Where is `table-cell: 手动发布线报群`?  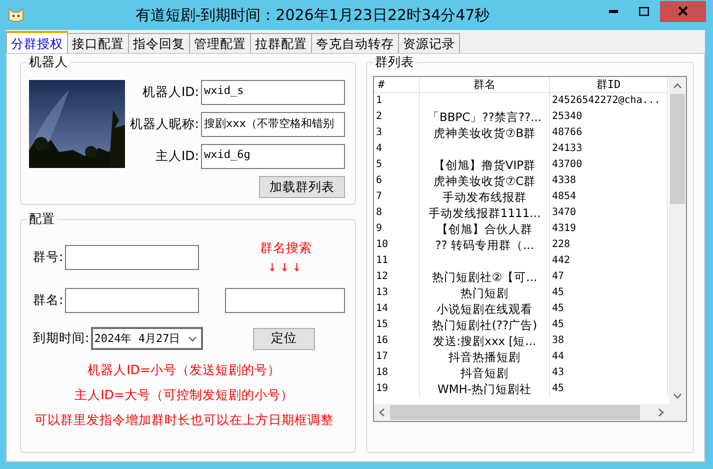
table-cell: 手动发布线报群 is located at coordinates (485, 197).